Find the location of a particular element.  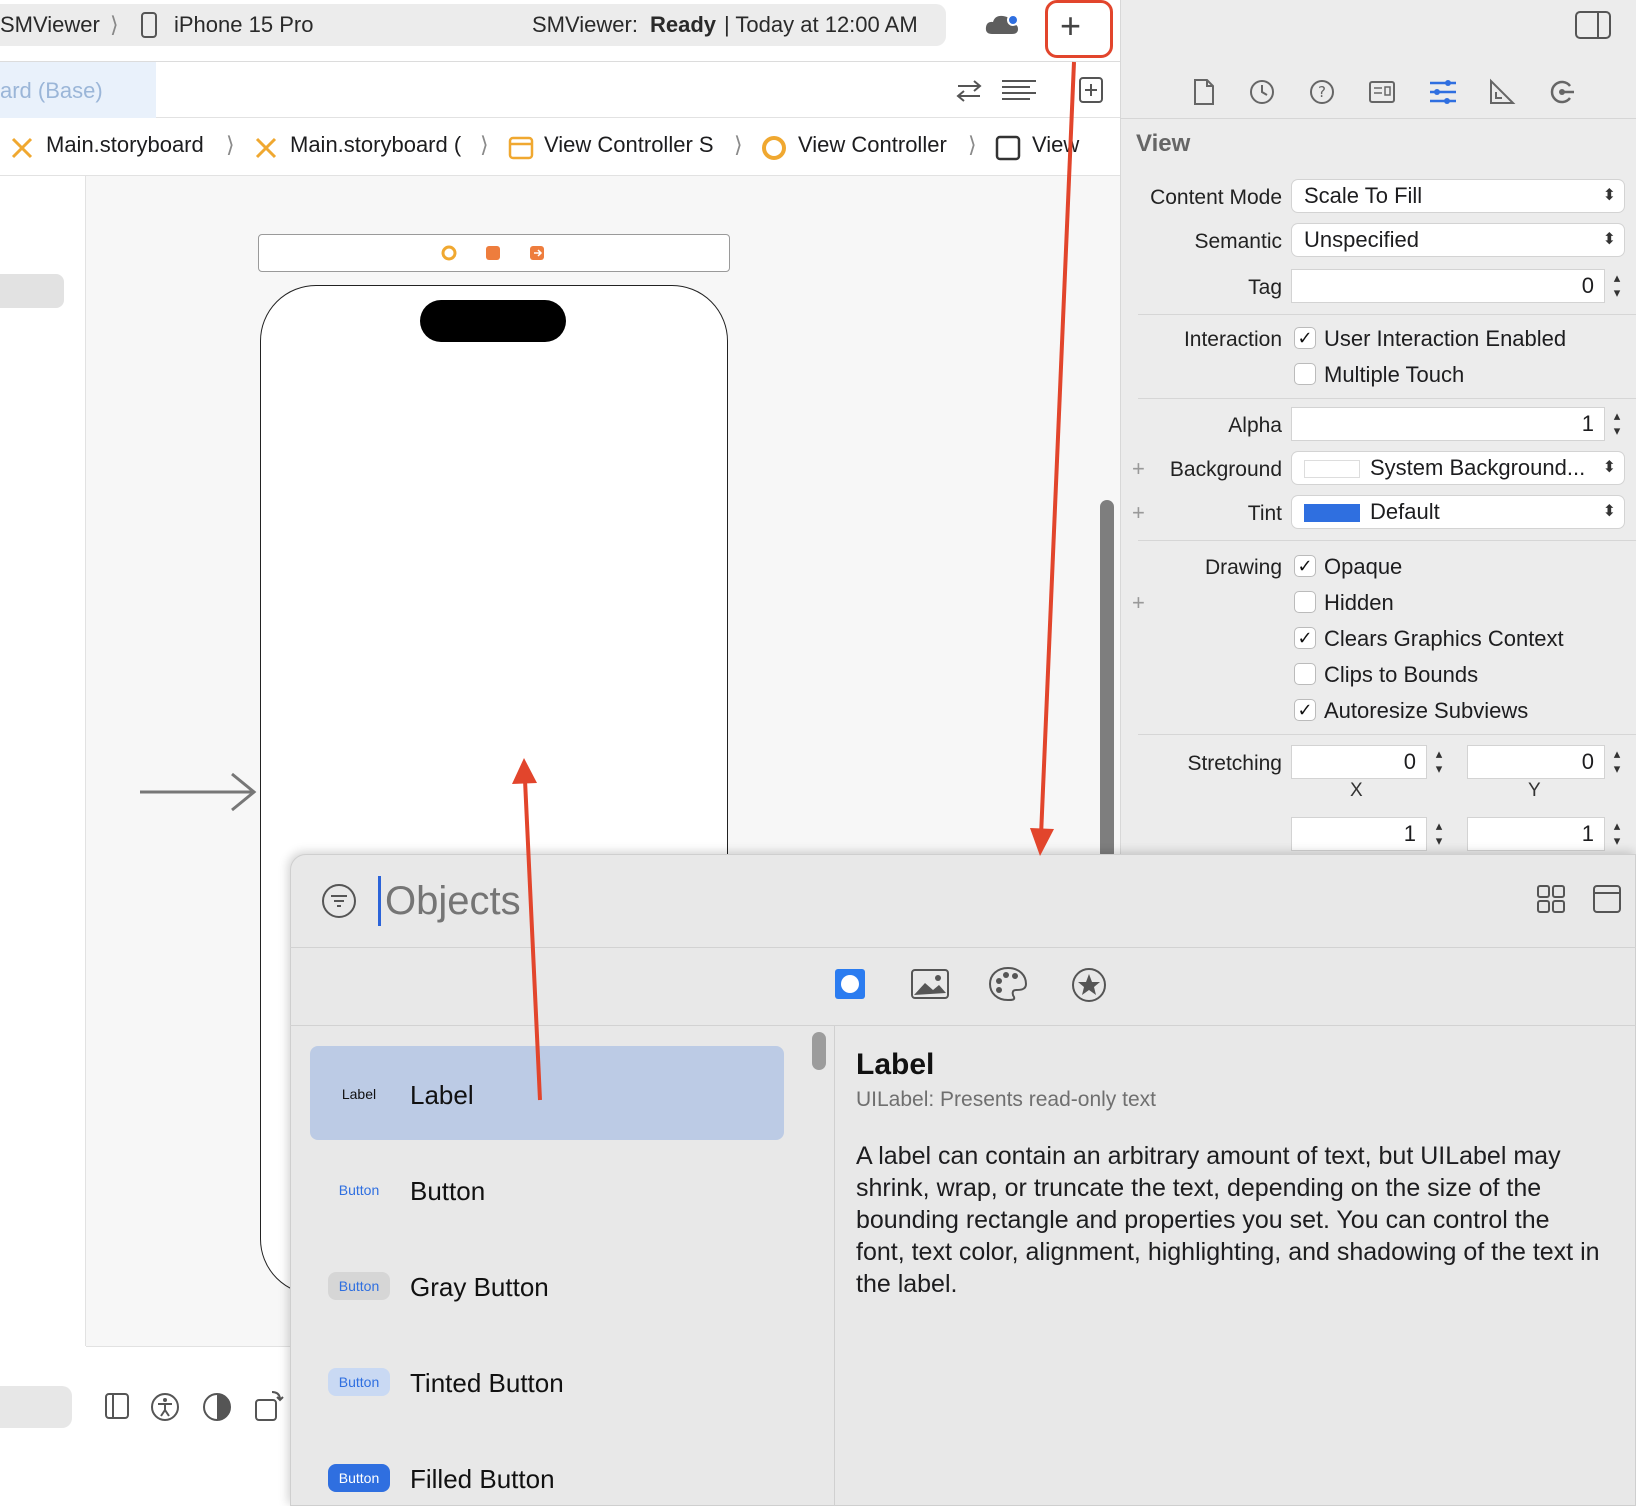

first-responder-icon is located at coordinates (493, 253).